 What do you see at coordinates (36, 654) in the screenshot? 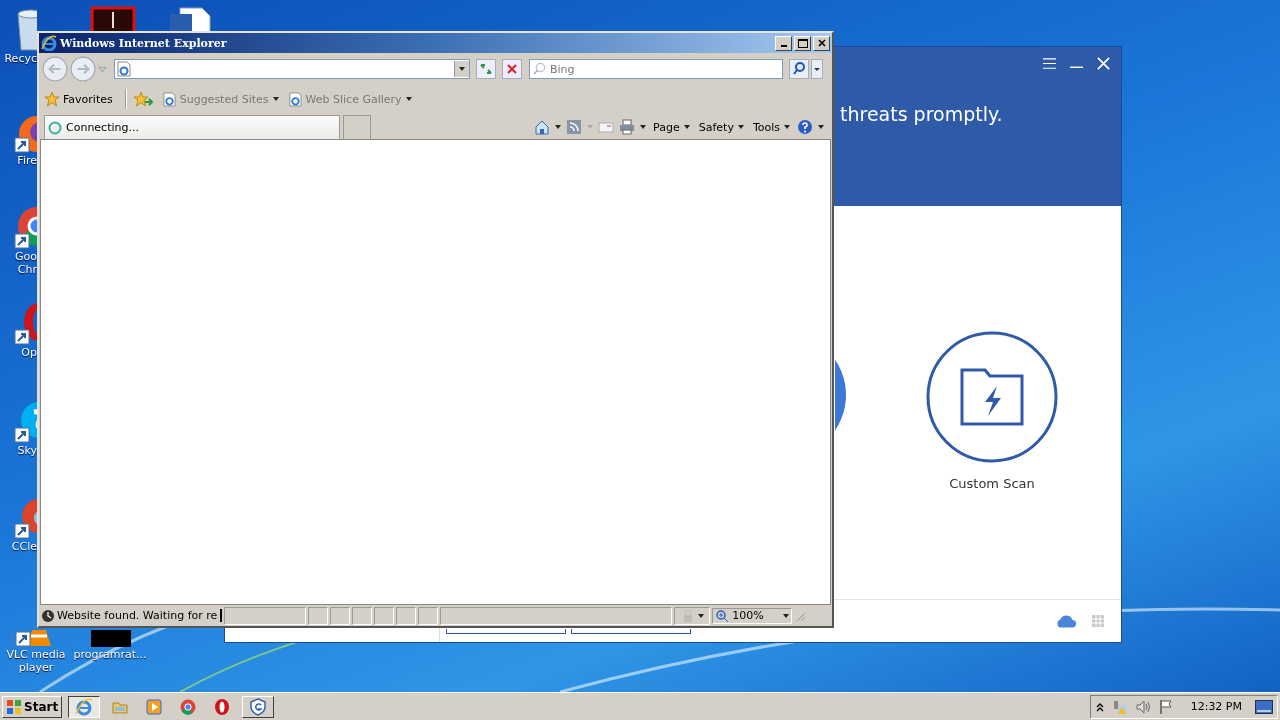
I see `icon-label: VLC media` at bounding box center [36, 654].